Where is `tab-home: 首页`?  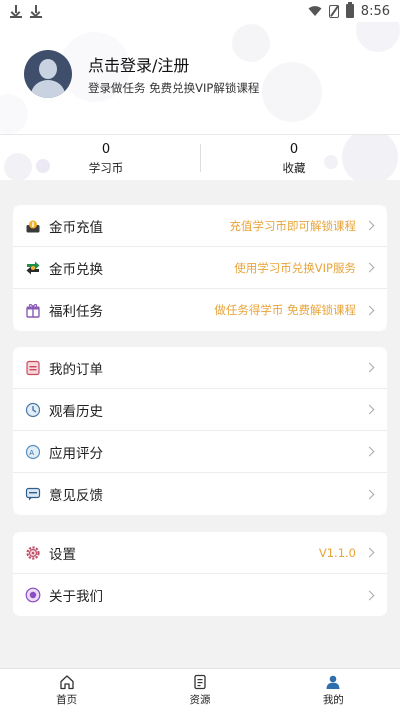
tab-home: 首页 is located at coordinates (66, 689).